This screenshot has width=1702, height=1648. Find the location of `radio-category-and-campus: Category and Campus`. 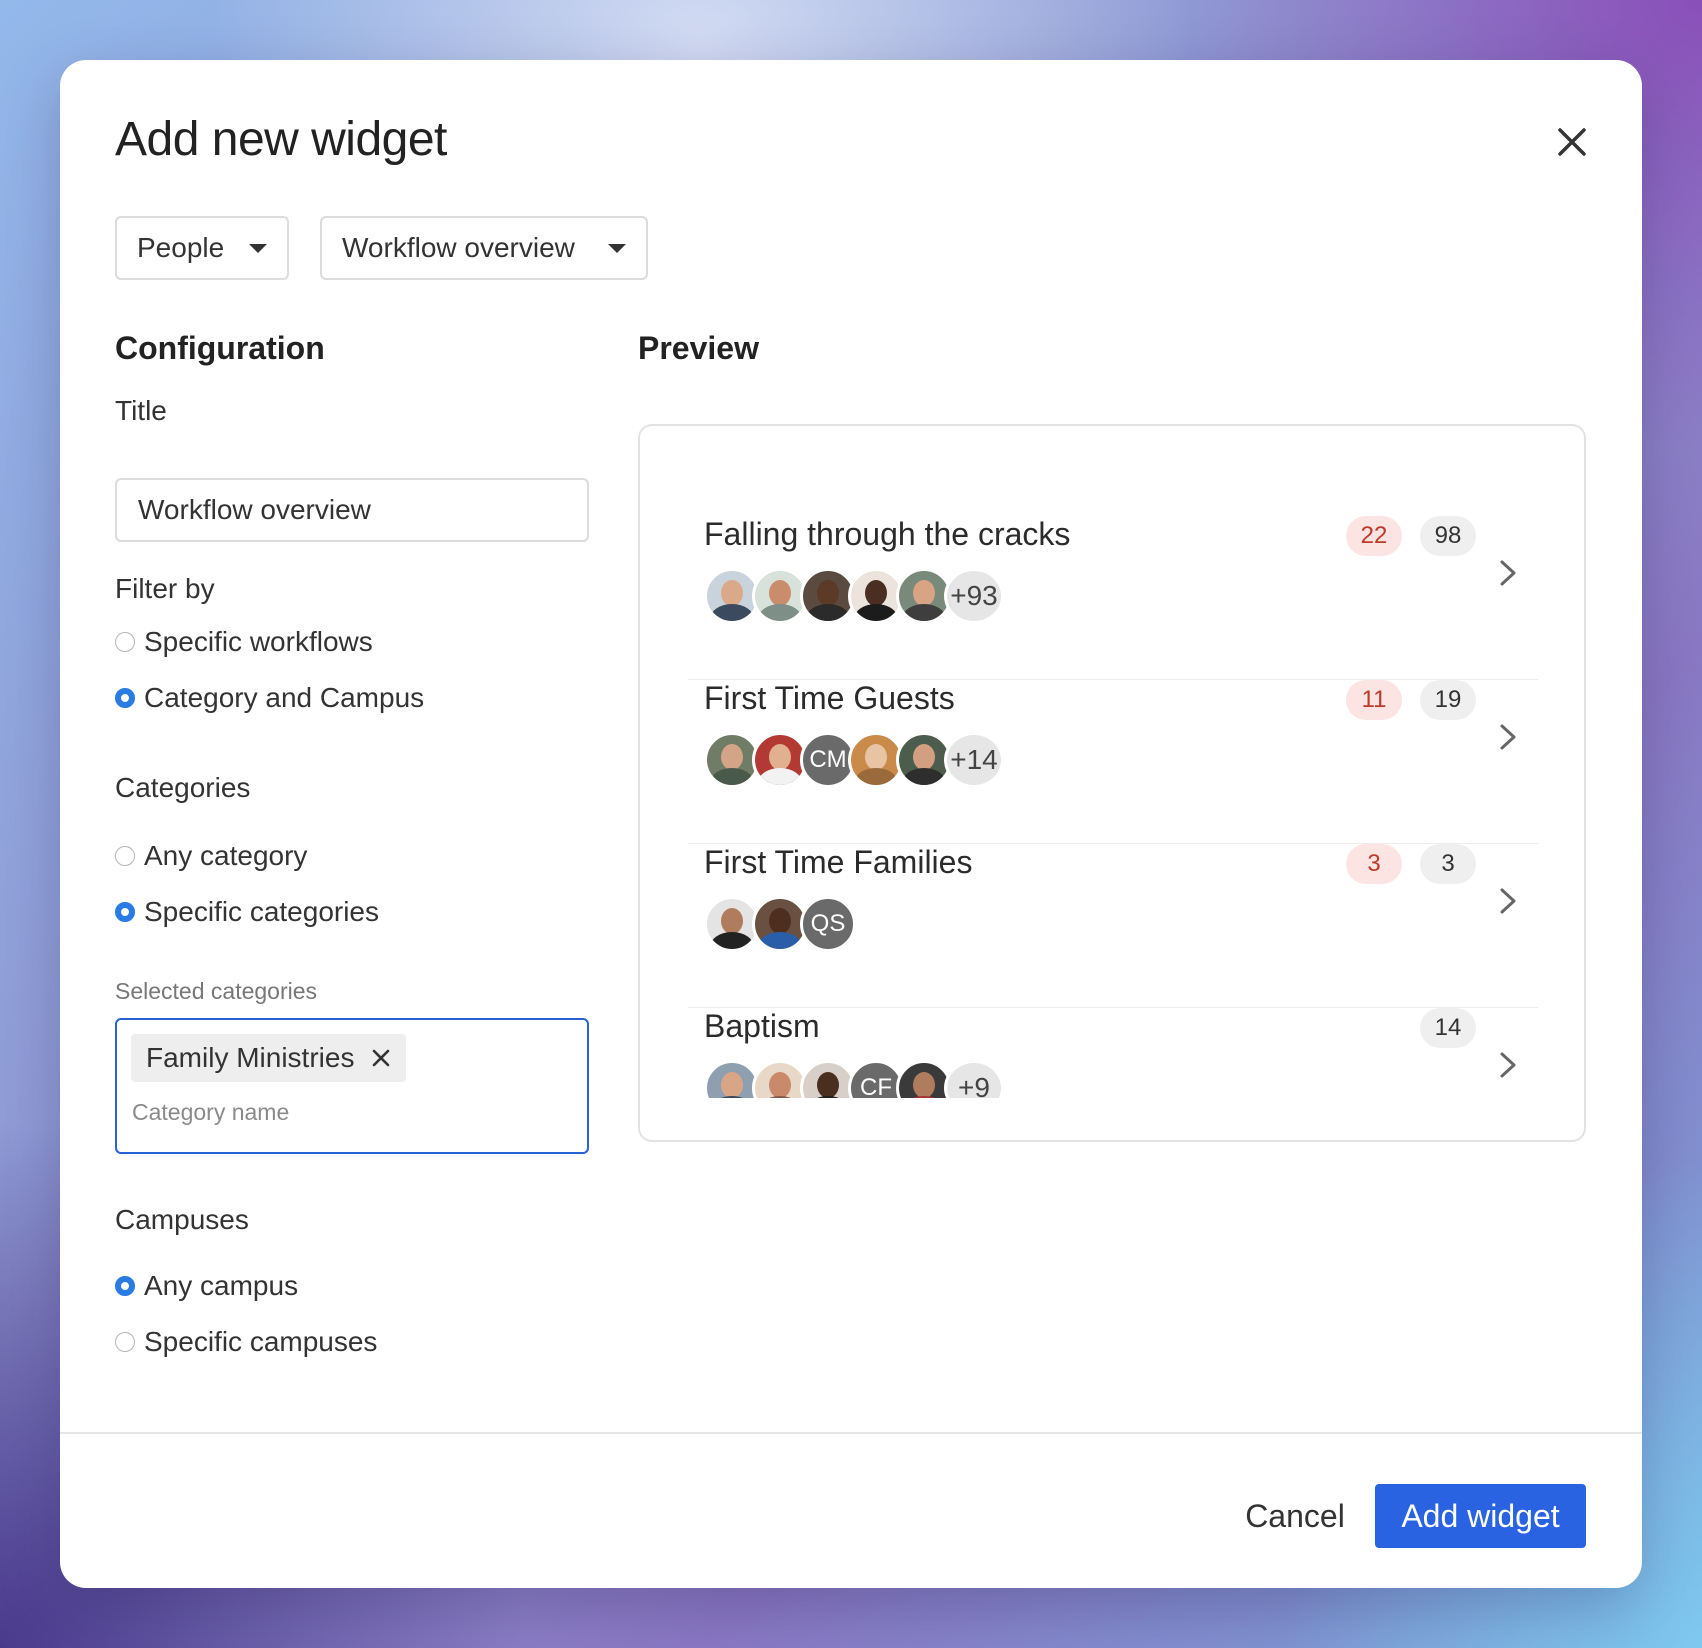

radio-category-and-campus: Category and Campus is located at coordinates (269, 698).